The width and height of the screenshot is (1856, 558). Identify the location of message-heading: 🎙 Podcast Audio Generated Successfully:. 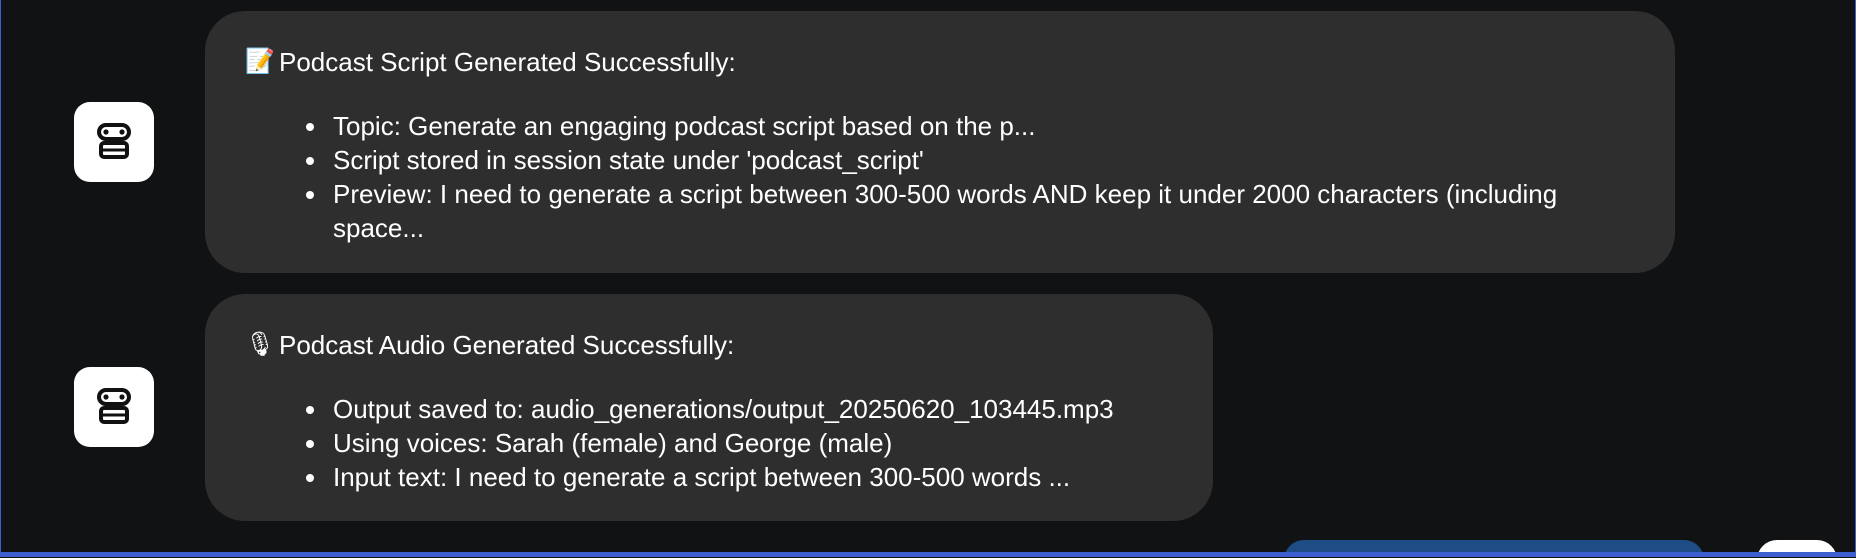
(709, 345).